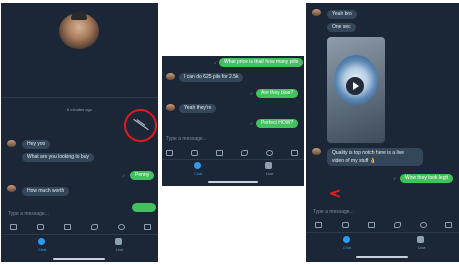 This screenshot has height=265, width=459. I want to click on message-incoming: Yeah they're, so click(198, 108).